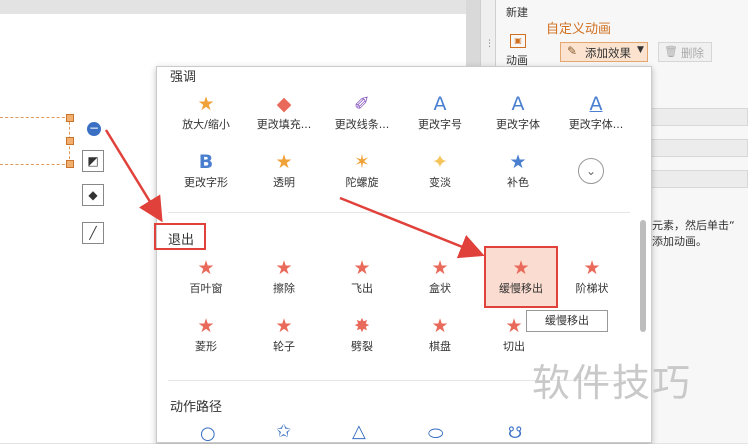  Describe the element at coordinates (612, 383) in the screenshot. I see `watermark: 软件技巧` at that location.